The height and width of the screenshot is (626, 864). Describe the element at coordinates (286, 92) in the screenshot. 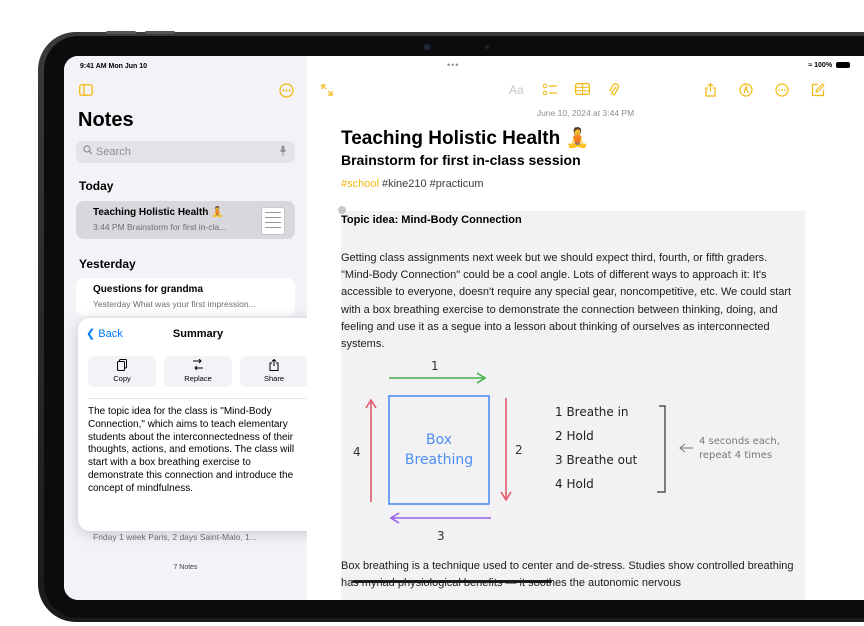

I see `more-options-icon` at that location.